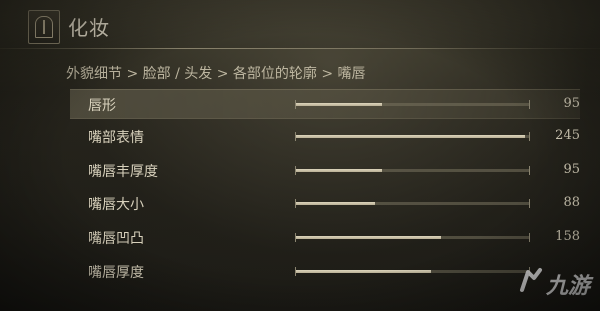 This screenshot has width=600, height=311. Describe the element at coordinates (571, 202) in the screenshot. I see `slider-value: 88` at that location.